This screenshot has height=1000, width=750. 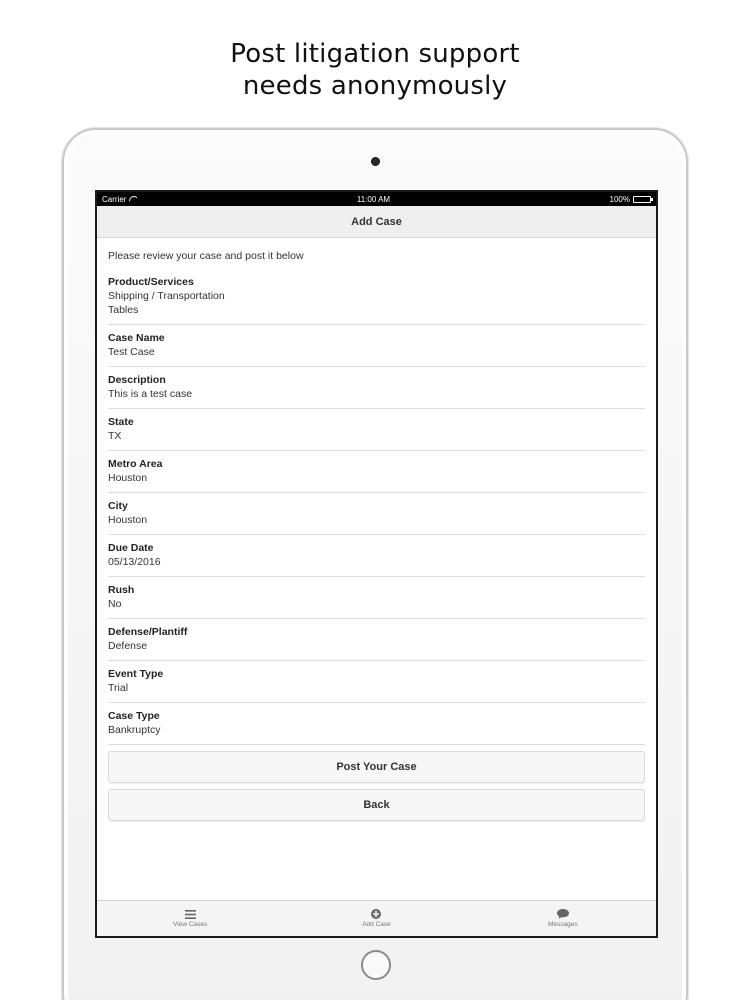 What do you see at coordinates (115, 436) in the screenshot?
I see `field-value: TX` at bounding box center [115, 436].